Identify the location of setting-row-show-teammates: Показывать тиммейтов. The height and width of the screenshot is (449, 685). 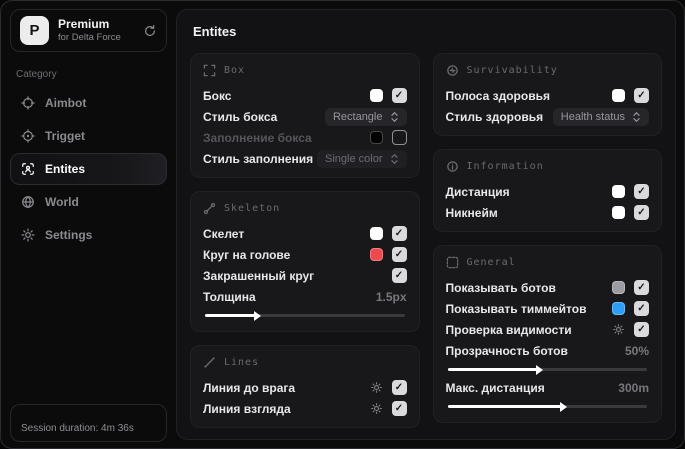
(547, 308).